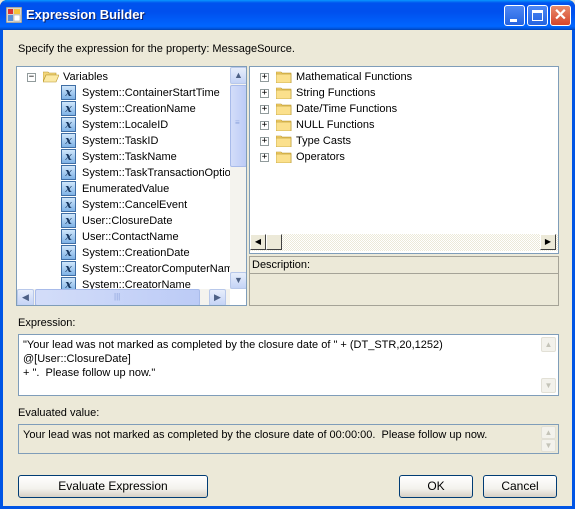  I want to click on ok-button: OK, so click(436, 486).